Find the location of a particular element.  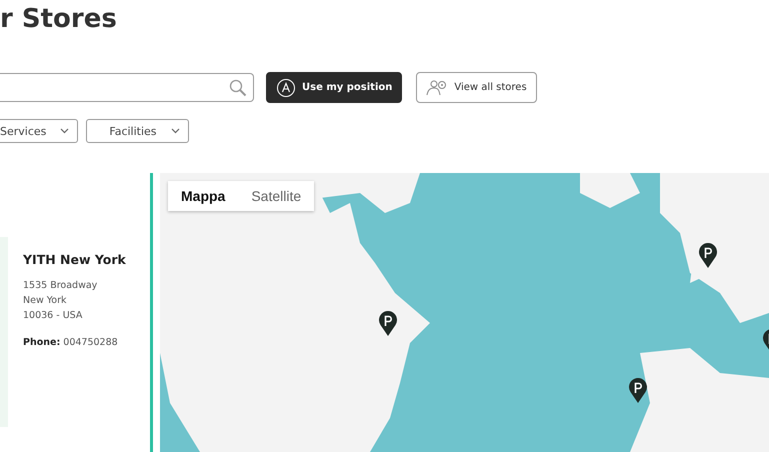

use-position-button: Use my position is located at coordinates (334, 87).